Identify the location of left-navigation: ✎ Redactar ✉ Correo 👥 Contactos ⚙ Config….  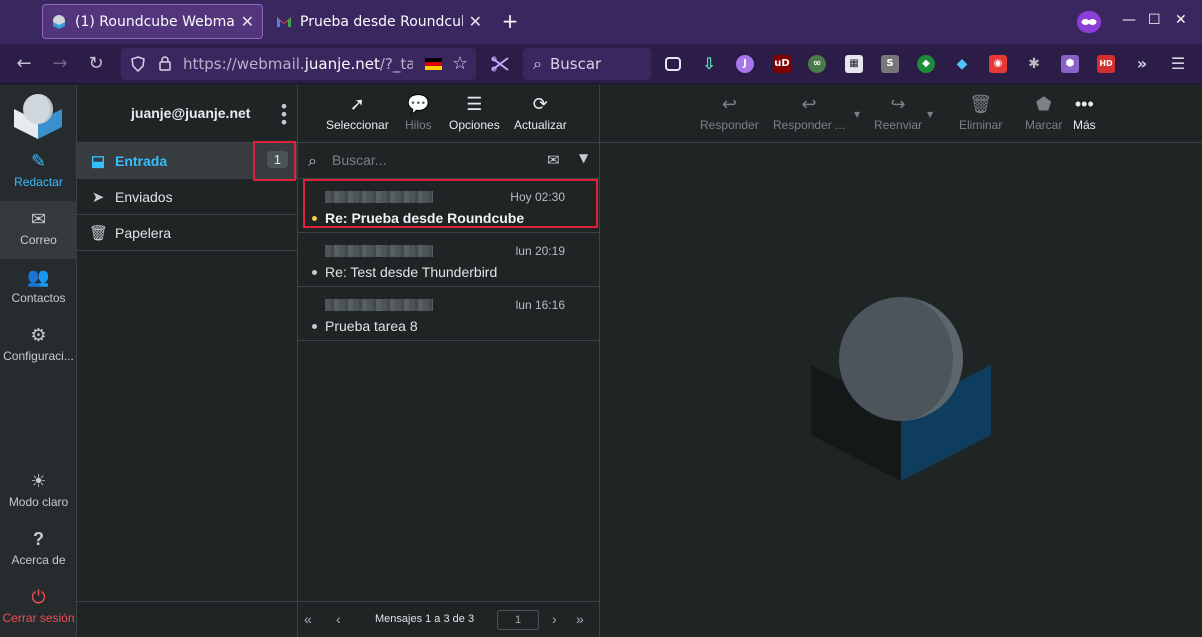
(38, 361).